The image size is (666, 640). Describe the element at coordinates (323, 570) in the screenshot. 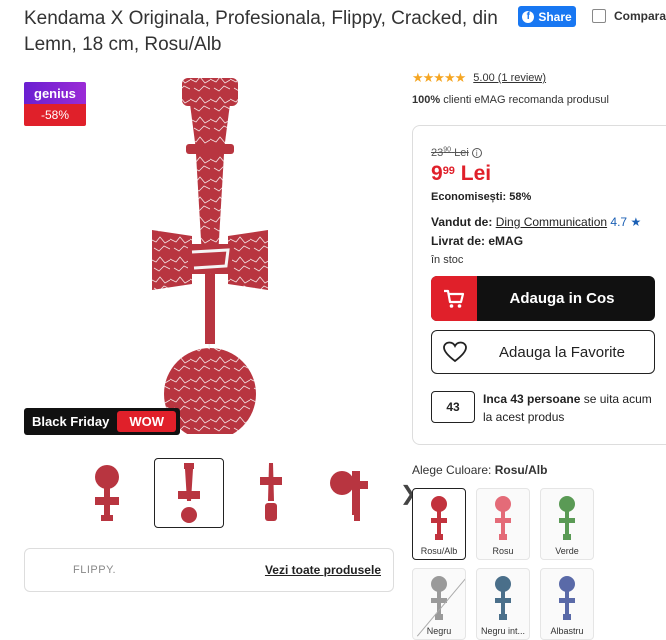

I see `view-all-products-link: Vezi toate produsele` at that location.